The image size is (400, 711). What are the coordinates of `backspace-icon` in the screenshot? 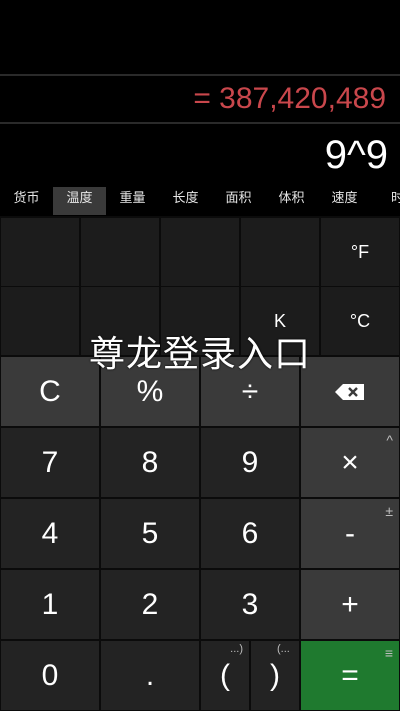 It's located at (349, 391).